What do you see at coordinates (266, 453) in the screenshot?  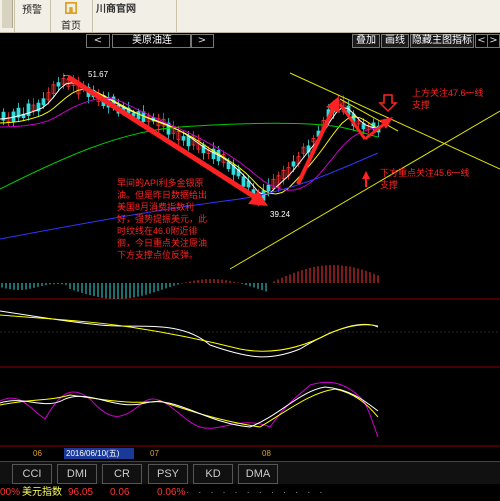 I see `svg-text: 08` at bounding box center [266, 453].